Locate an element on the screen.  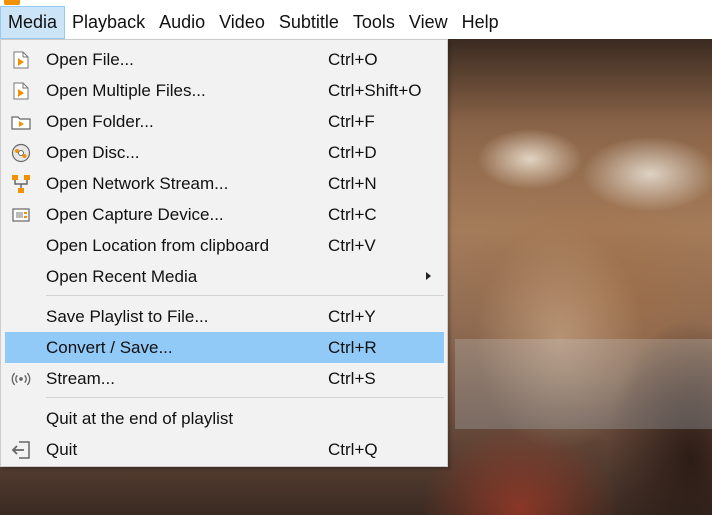
open-file-icon is located at coordinates (21, 60).